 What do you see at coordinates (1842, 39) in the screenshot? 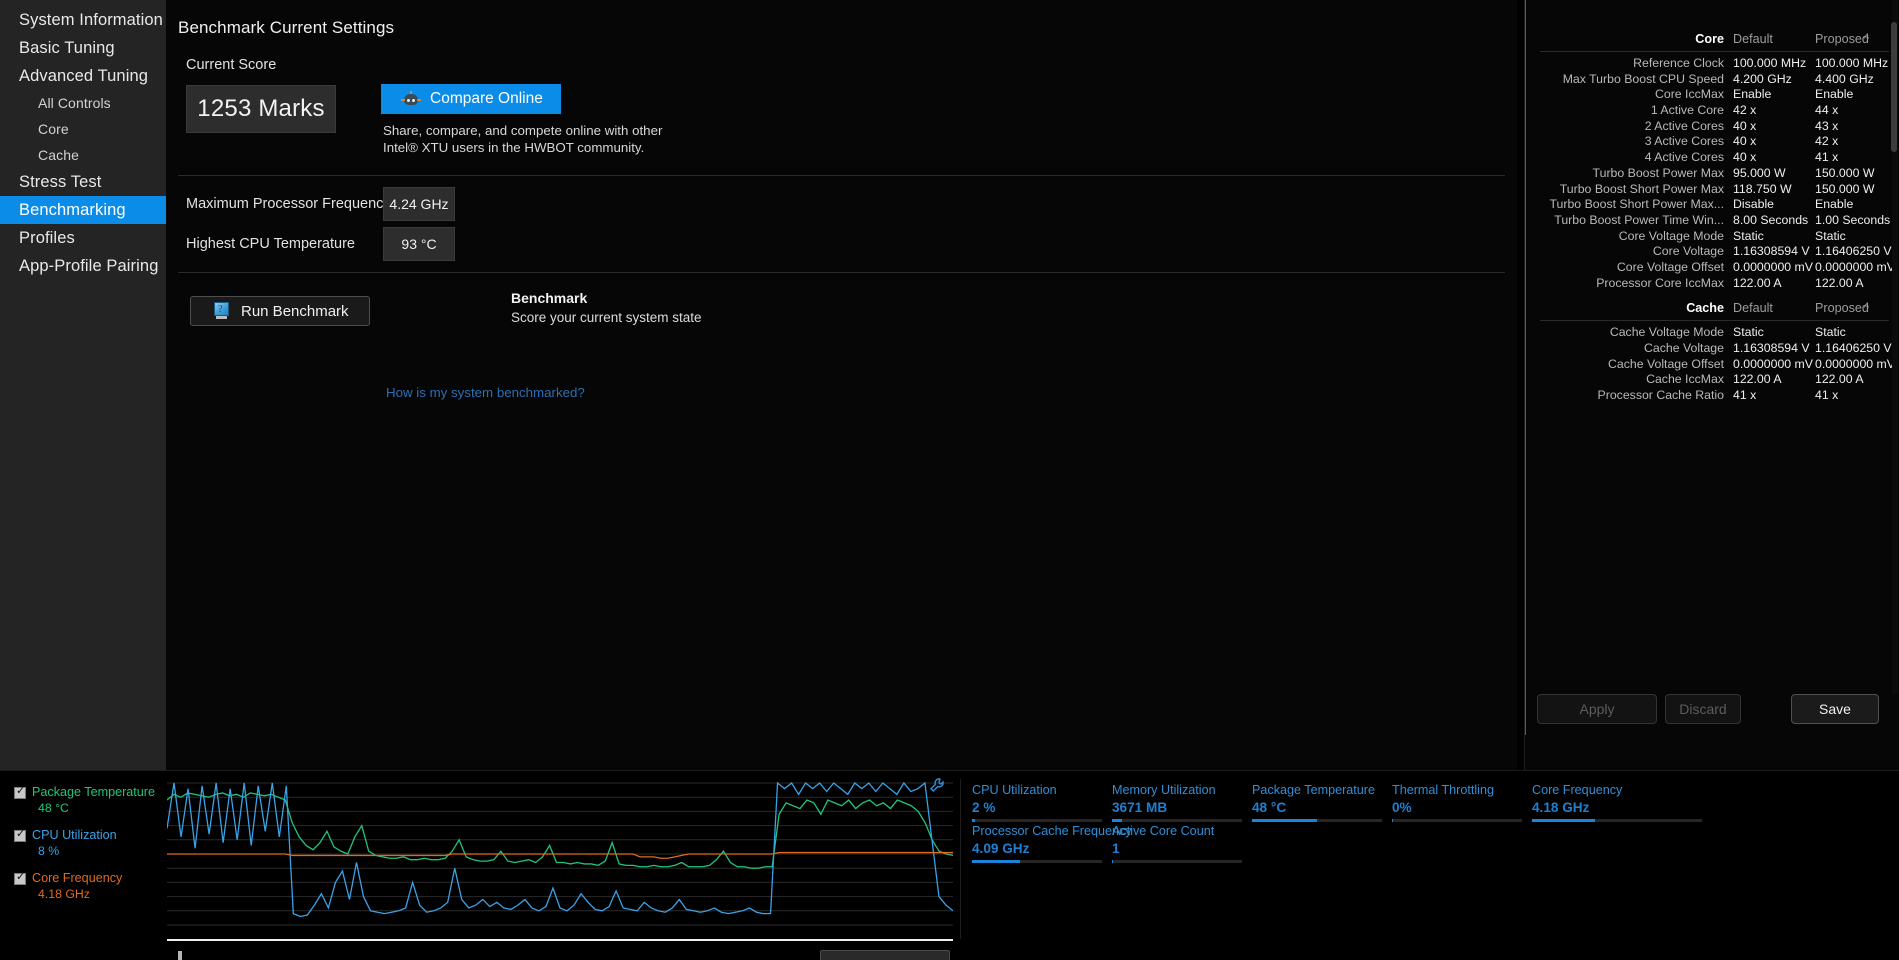
I see `core-proposed-column-header: Proposed` at bounding box center [1842, 39].